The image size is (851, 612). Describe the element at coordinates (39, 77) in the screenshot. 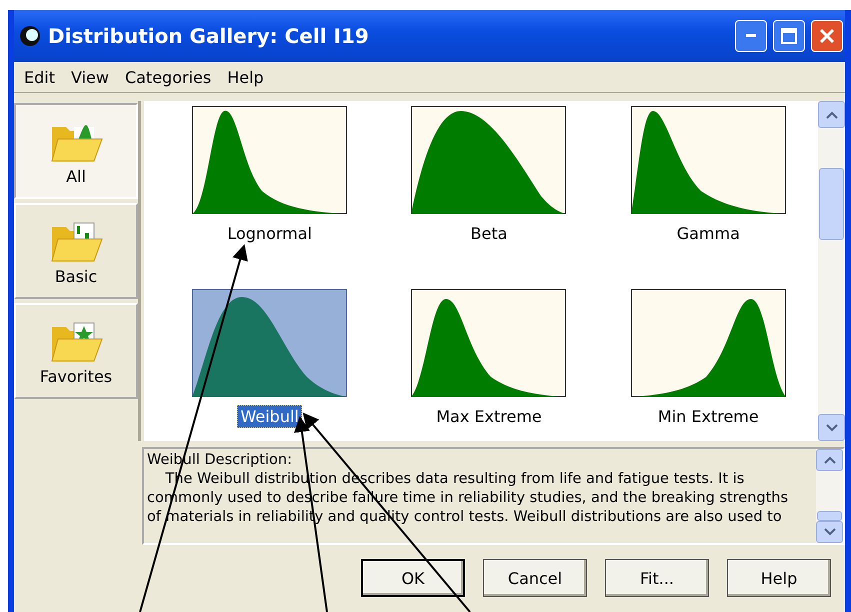

I see `menu-item: Edit` at that location.